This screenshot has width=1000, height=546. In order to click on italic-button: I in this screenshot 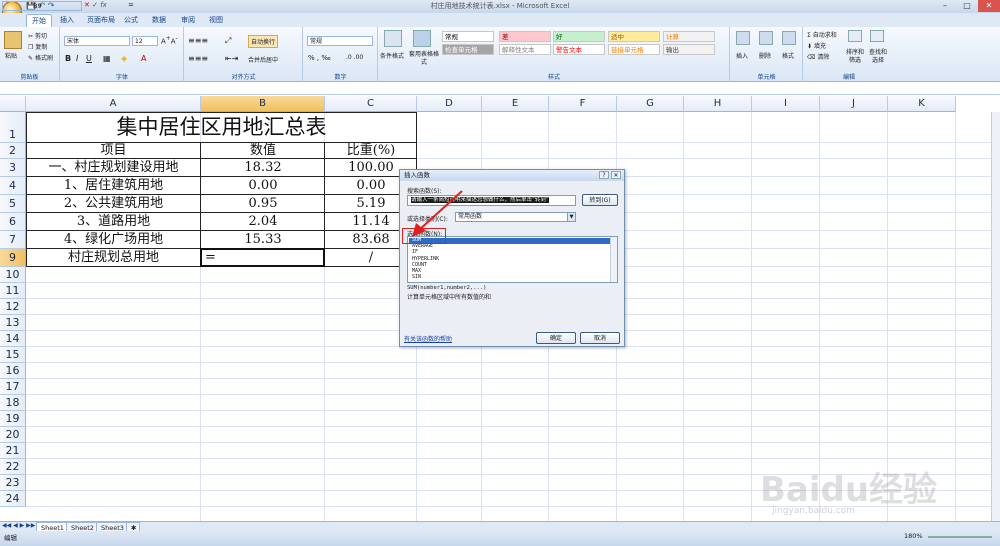, I will do `click(77, 58)`.